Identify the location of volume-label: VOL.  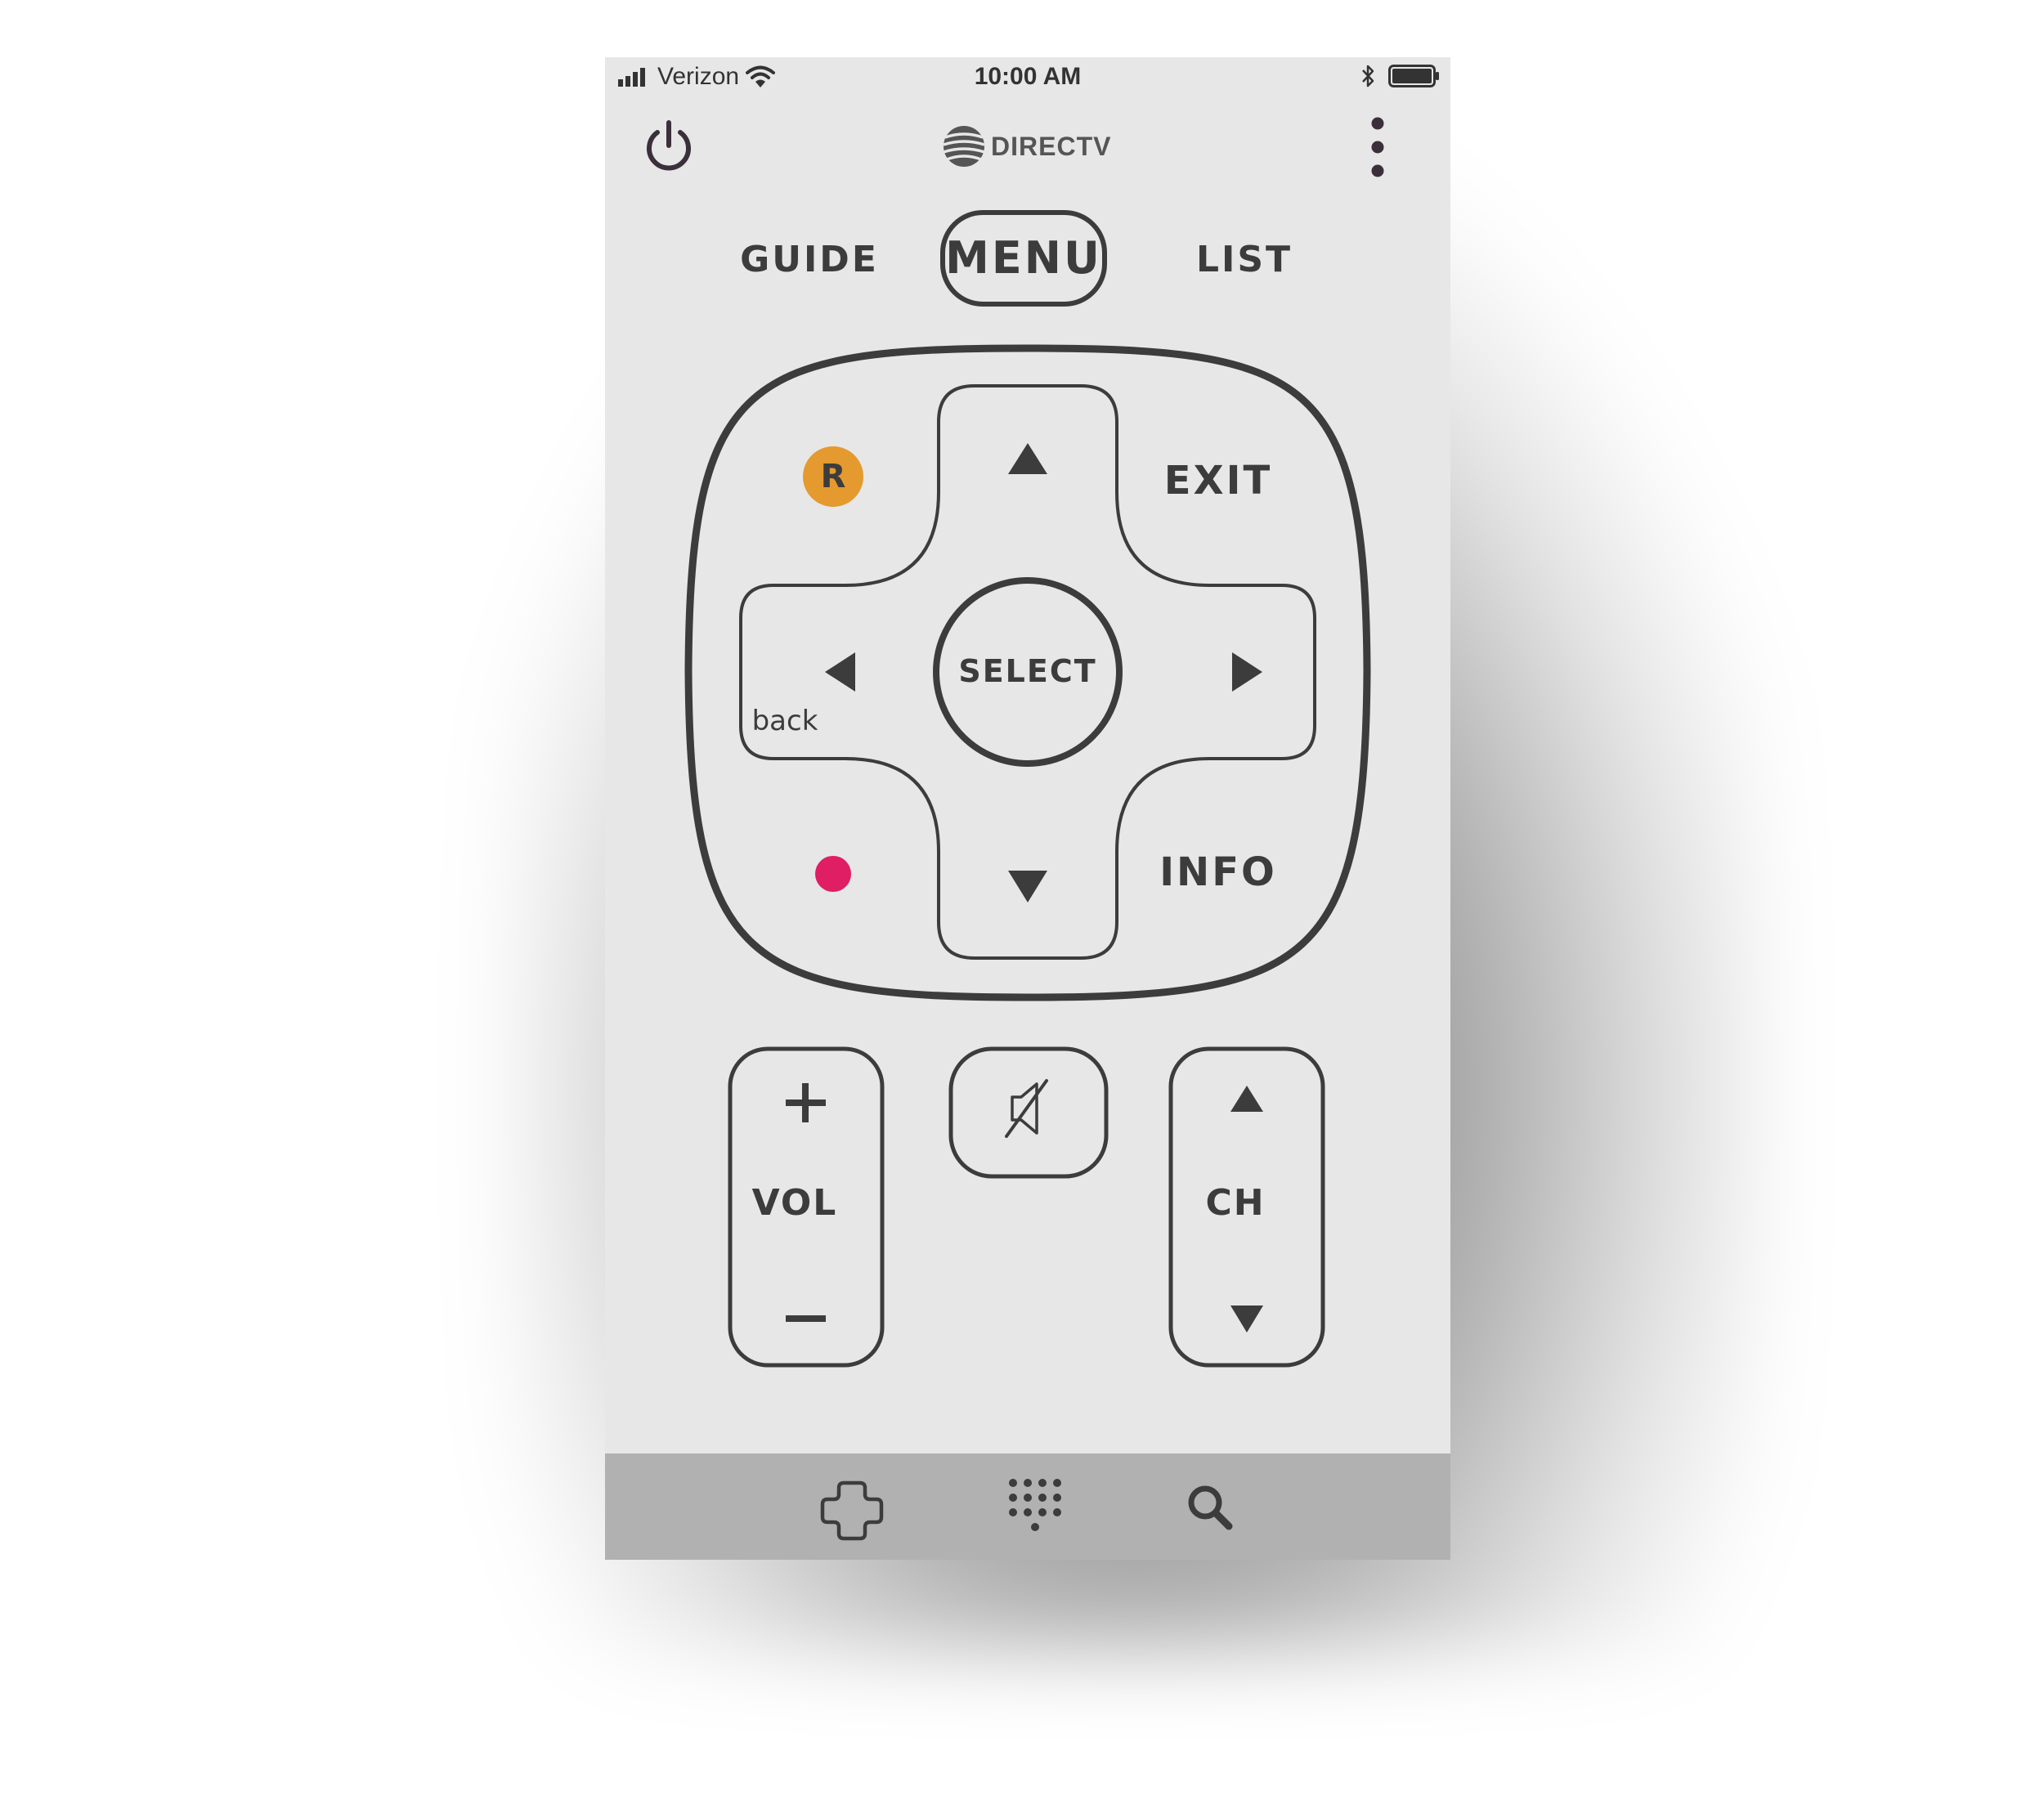
(794, 1203).